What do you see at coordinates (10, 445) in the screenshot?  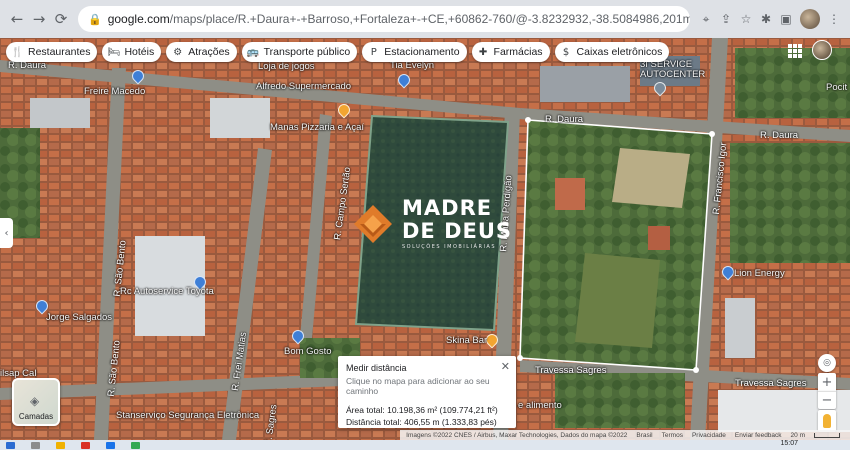 I see `windows-start-icon` at bounding box center [10, 445].